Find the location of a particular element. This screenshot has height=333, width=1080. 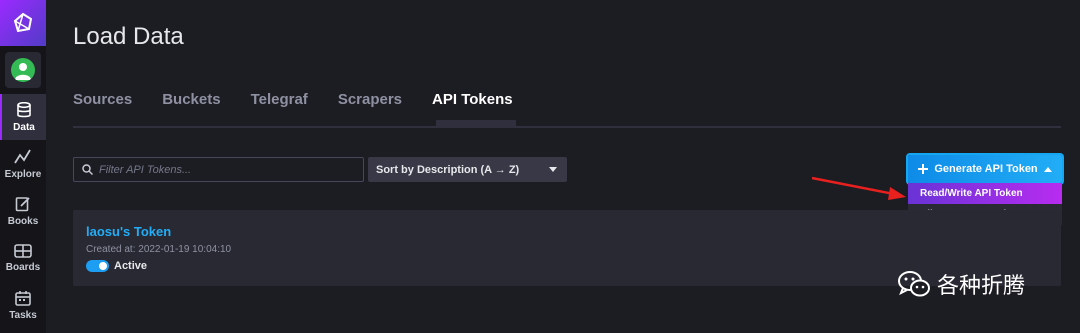

tab-divider is located at coordinates (567, 127).